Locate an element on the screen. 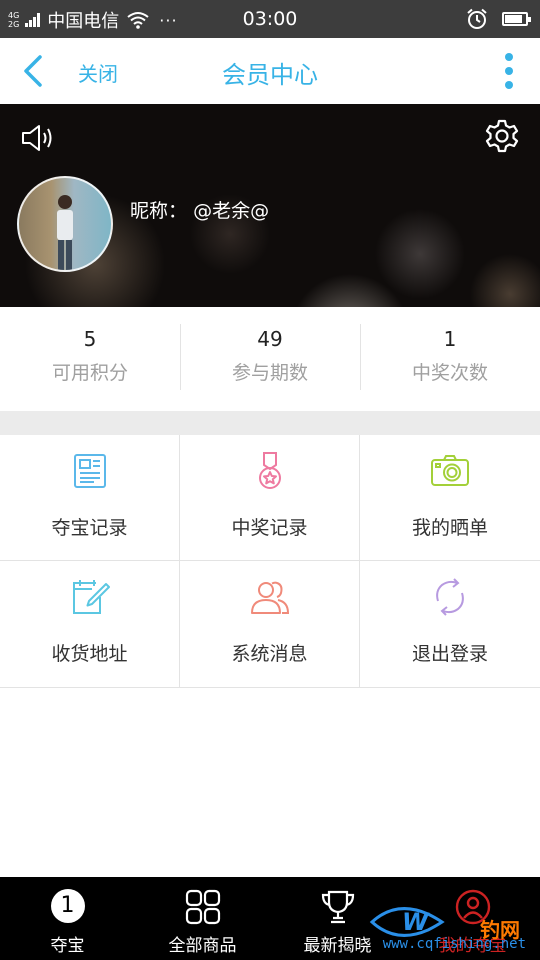 Image resolution: width=540 pixels, height=960 pixels. grid-icon is located at coordinates (202, 907).